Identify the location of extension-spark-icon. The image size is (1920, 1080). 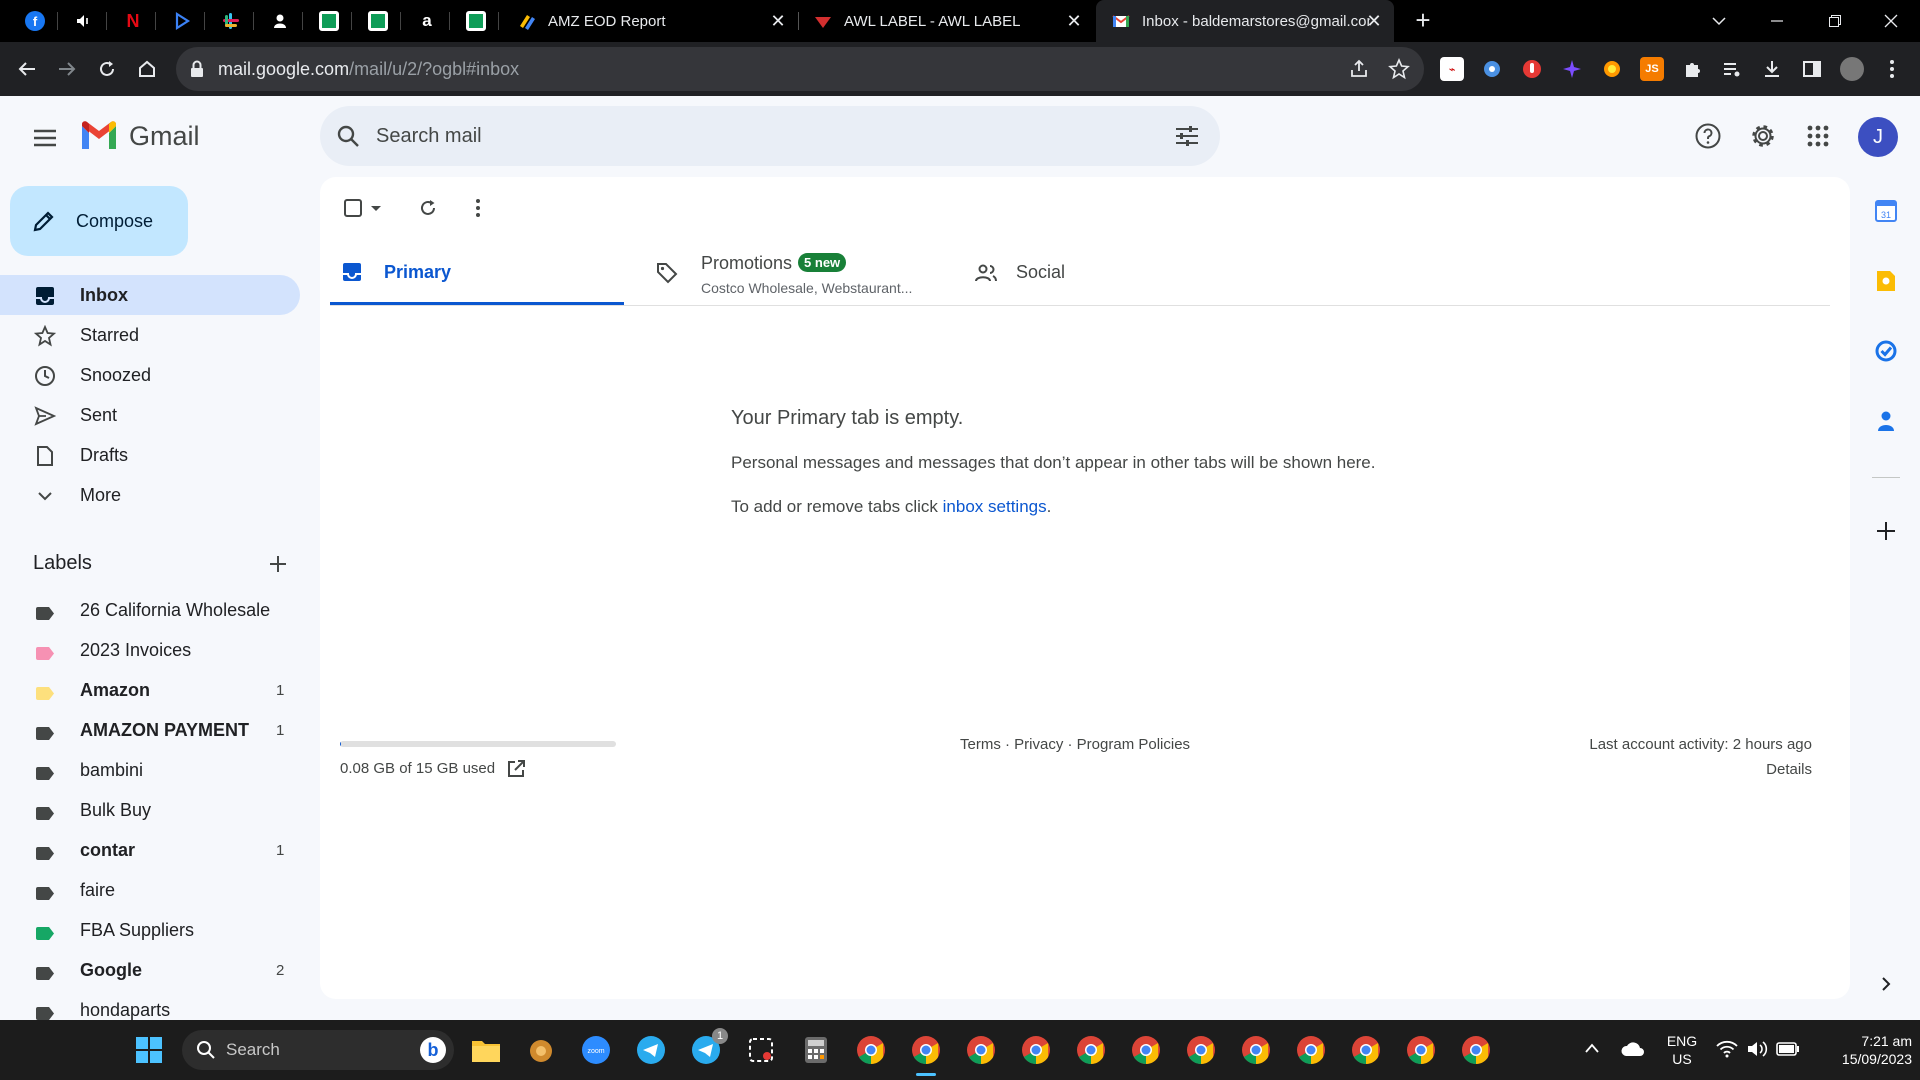
(1572, 69).